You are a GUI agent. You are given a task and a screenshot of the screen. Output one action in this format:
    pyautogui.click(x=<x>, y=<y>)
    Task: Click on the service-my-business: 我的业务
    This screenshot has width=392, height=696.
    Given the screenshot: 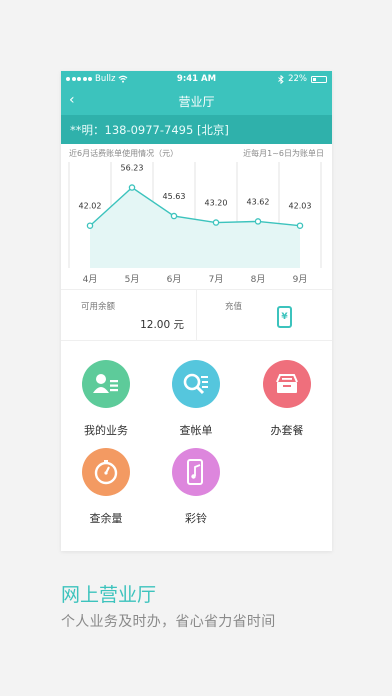 What is the action you would take?
    pyautogui.click(x=106, y=399)
    